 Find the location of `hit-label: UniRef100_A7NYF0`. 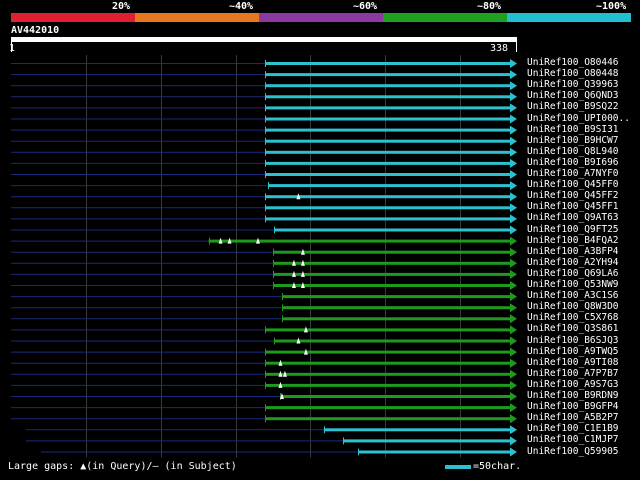

hit-label: UniRef100_A7NYF0 is located at coordinates (573, 173).